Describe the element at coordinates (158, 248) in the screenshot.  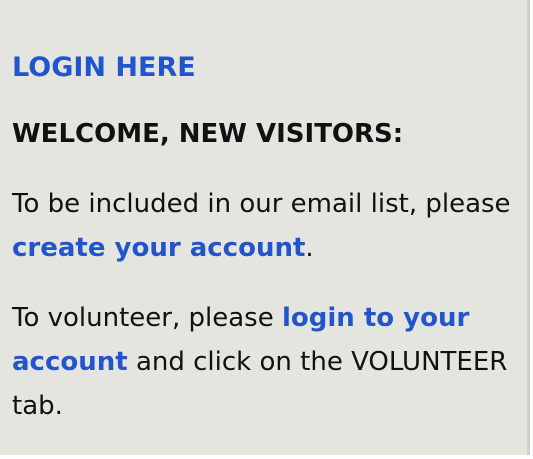
I see `create-account-link: create your account` at that location.